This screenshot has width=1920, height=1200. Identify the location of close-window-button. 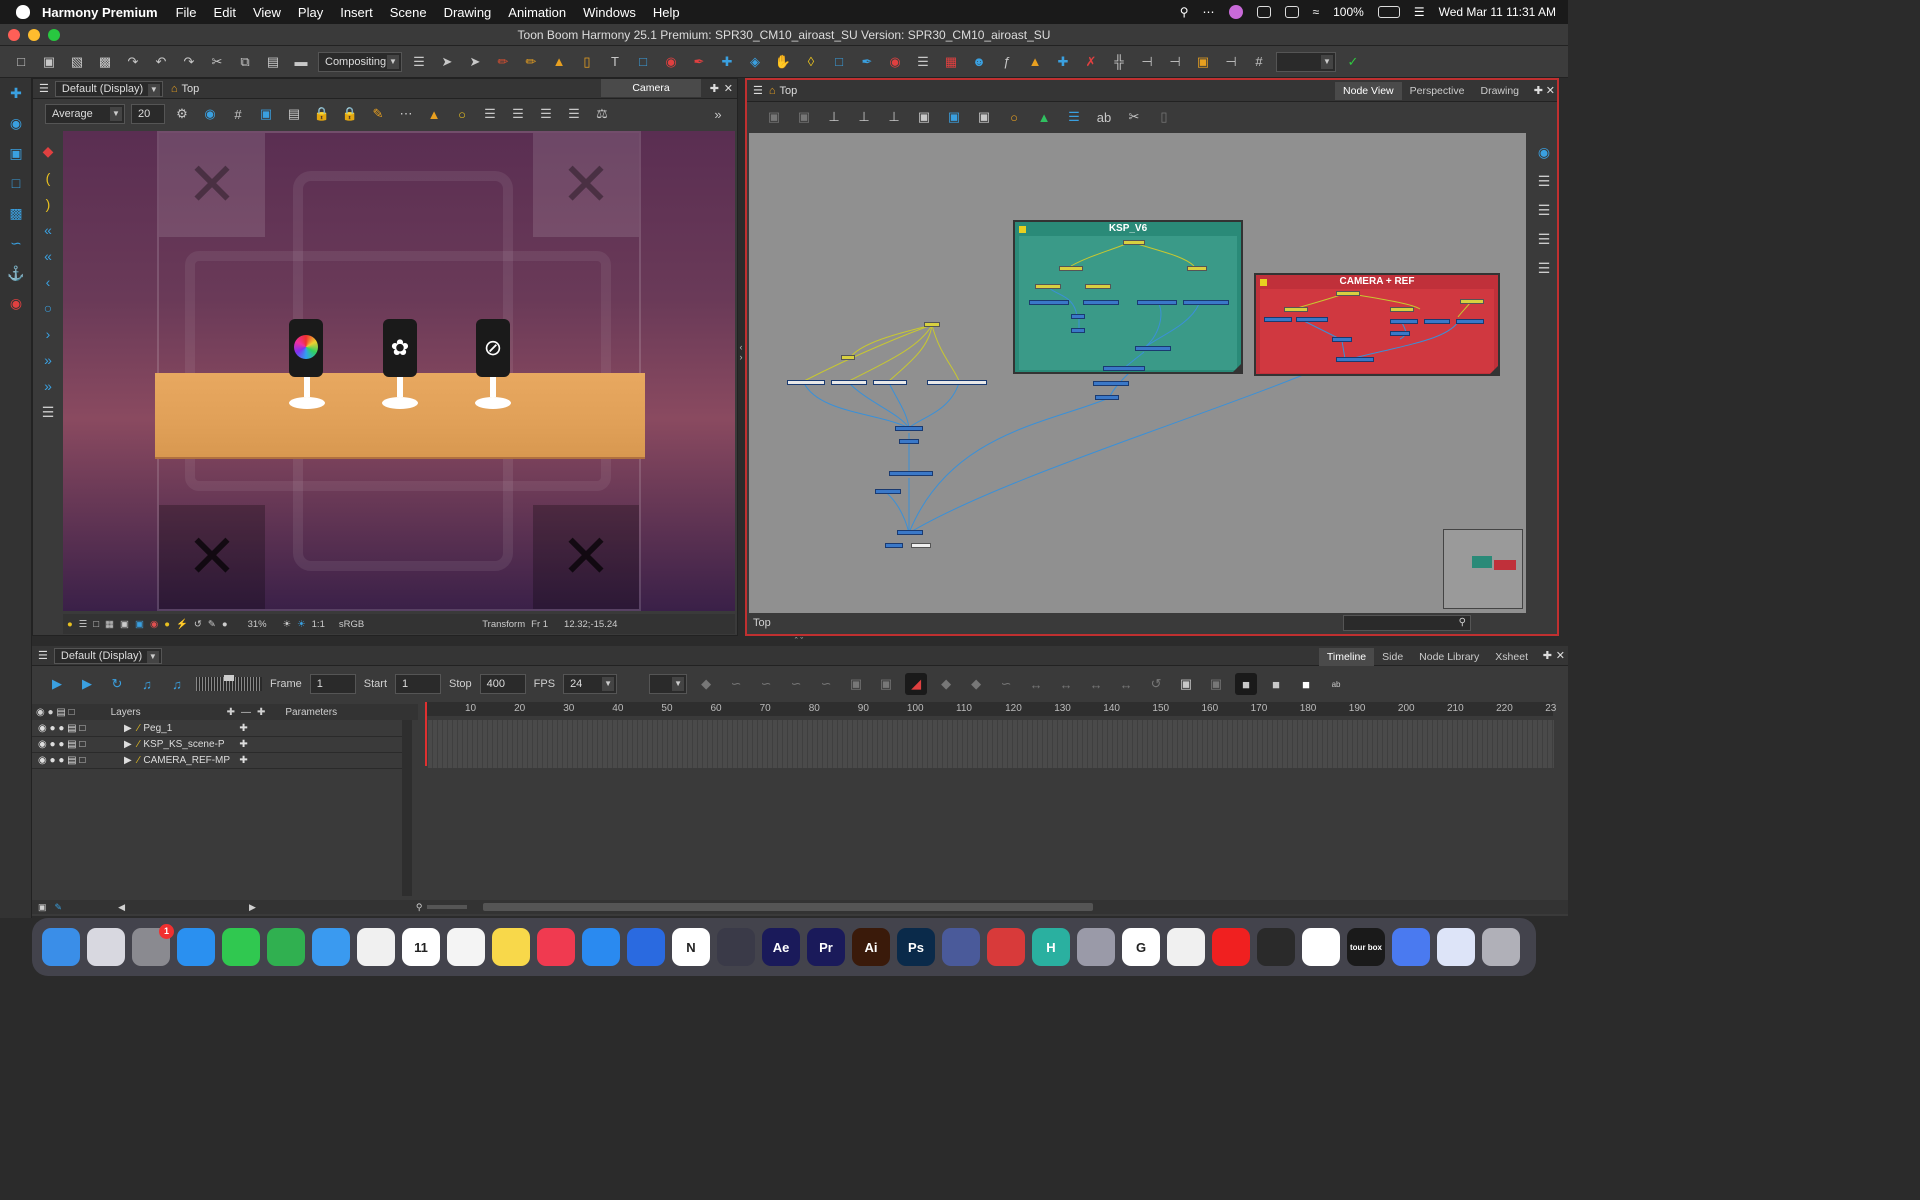
(14, 35).